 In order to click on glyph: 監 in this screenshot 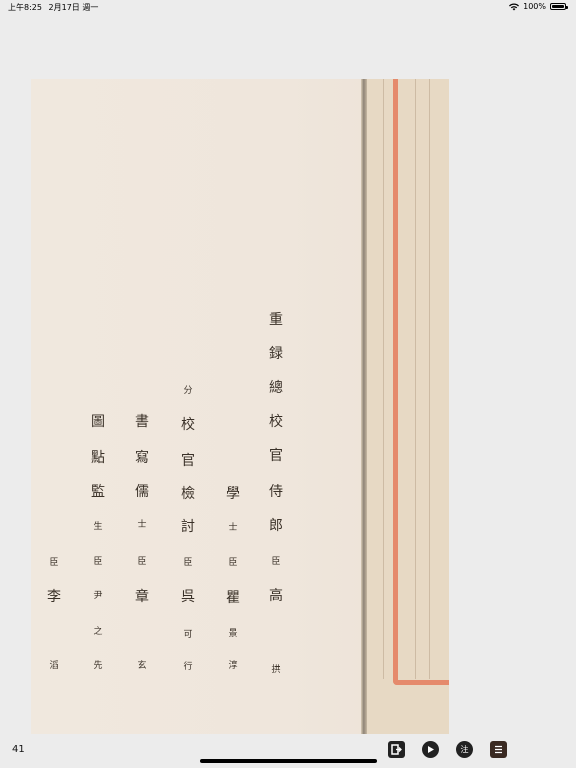, I will do `click(98, 492)`.